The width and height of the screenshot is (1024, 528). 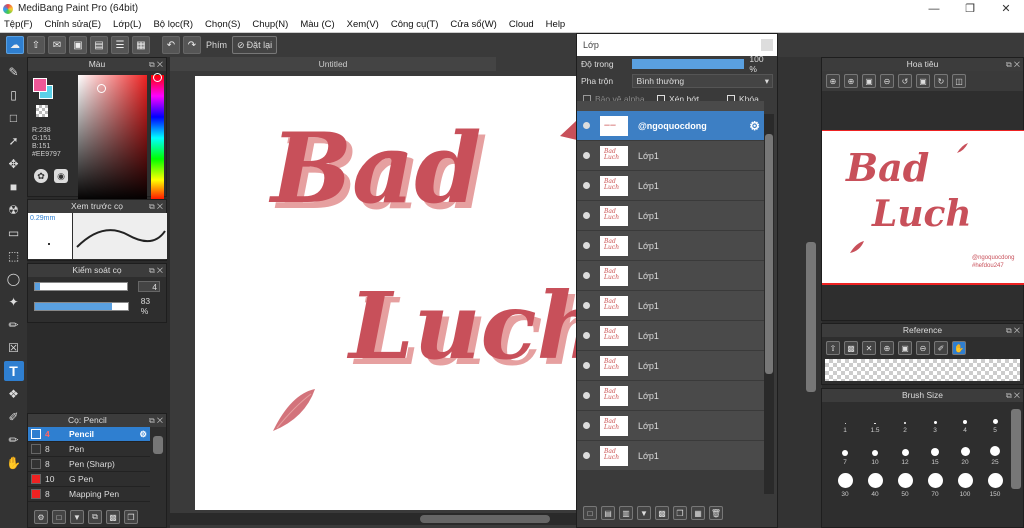 I want to click on menu-filter: Bộ lọc(R), so click(x=173, y=24).